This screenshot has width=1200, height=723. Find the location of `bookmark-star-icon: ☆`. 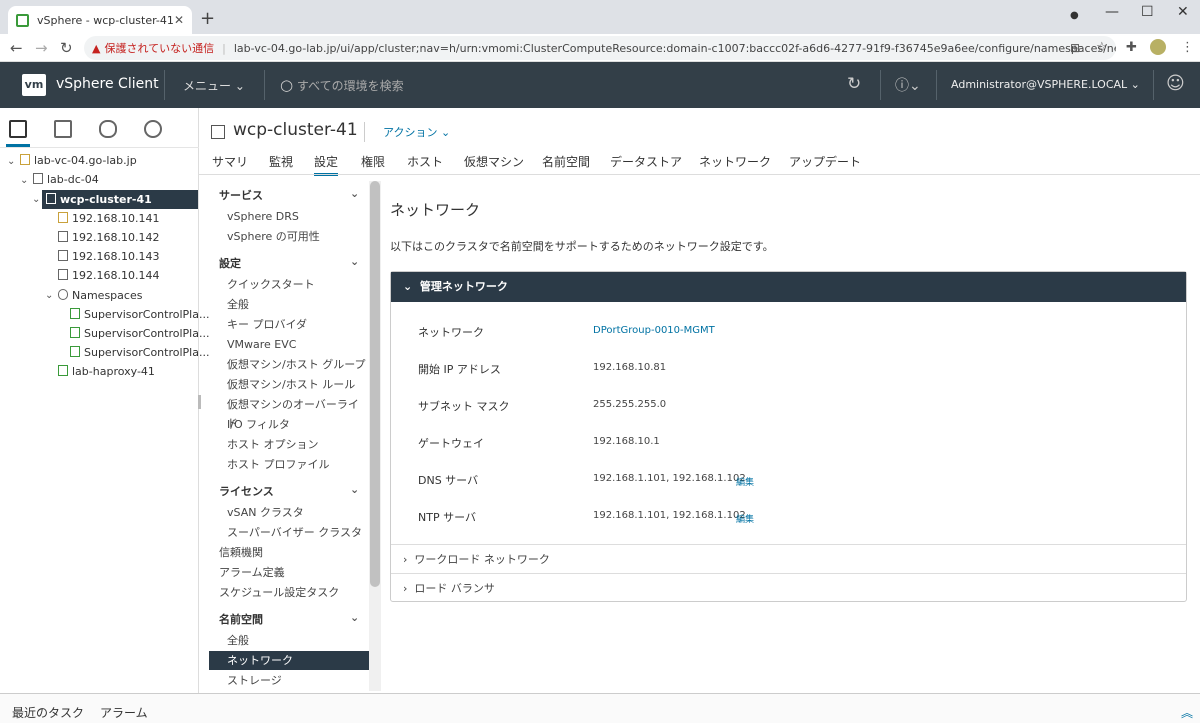

bookmark-star-icon: ☆ is located at coordinates (1102, 47).